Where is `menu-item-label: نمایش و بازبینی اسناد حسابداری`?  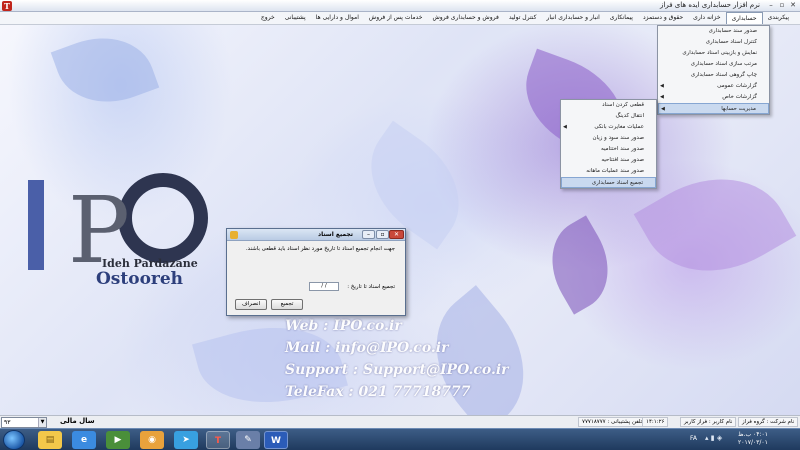 menu-item-label: نمایش و بازبینی اسناد حسابداری is located at coordinates (719, 53).